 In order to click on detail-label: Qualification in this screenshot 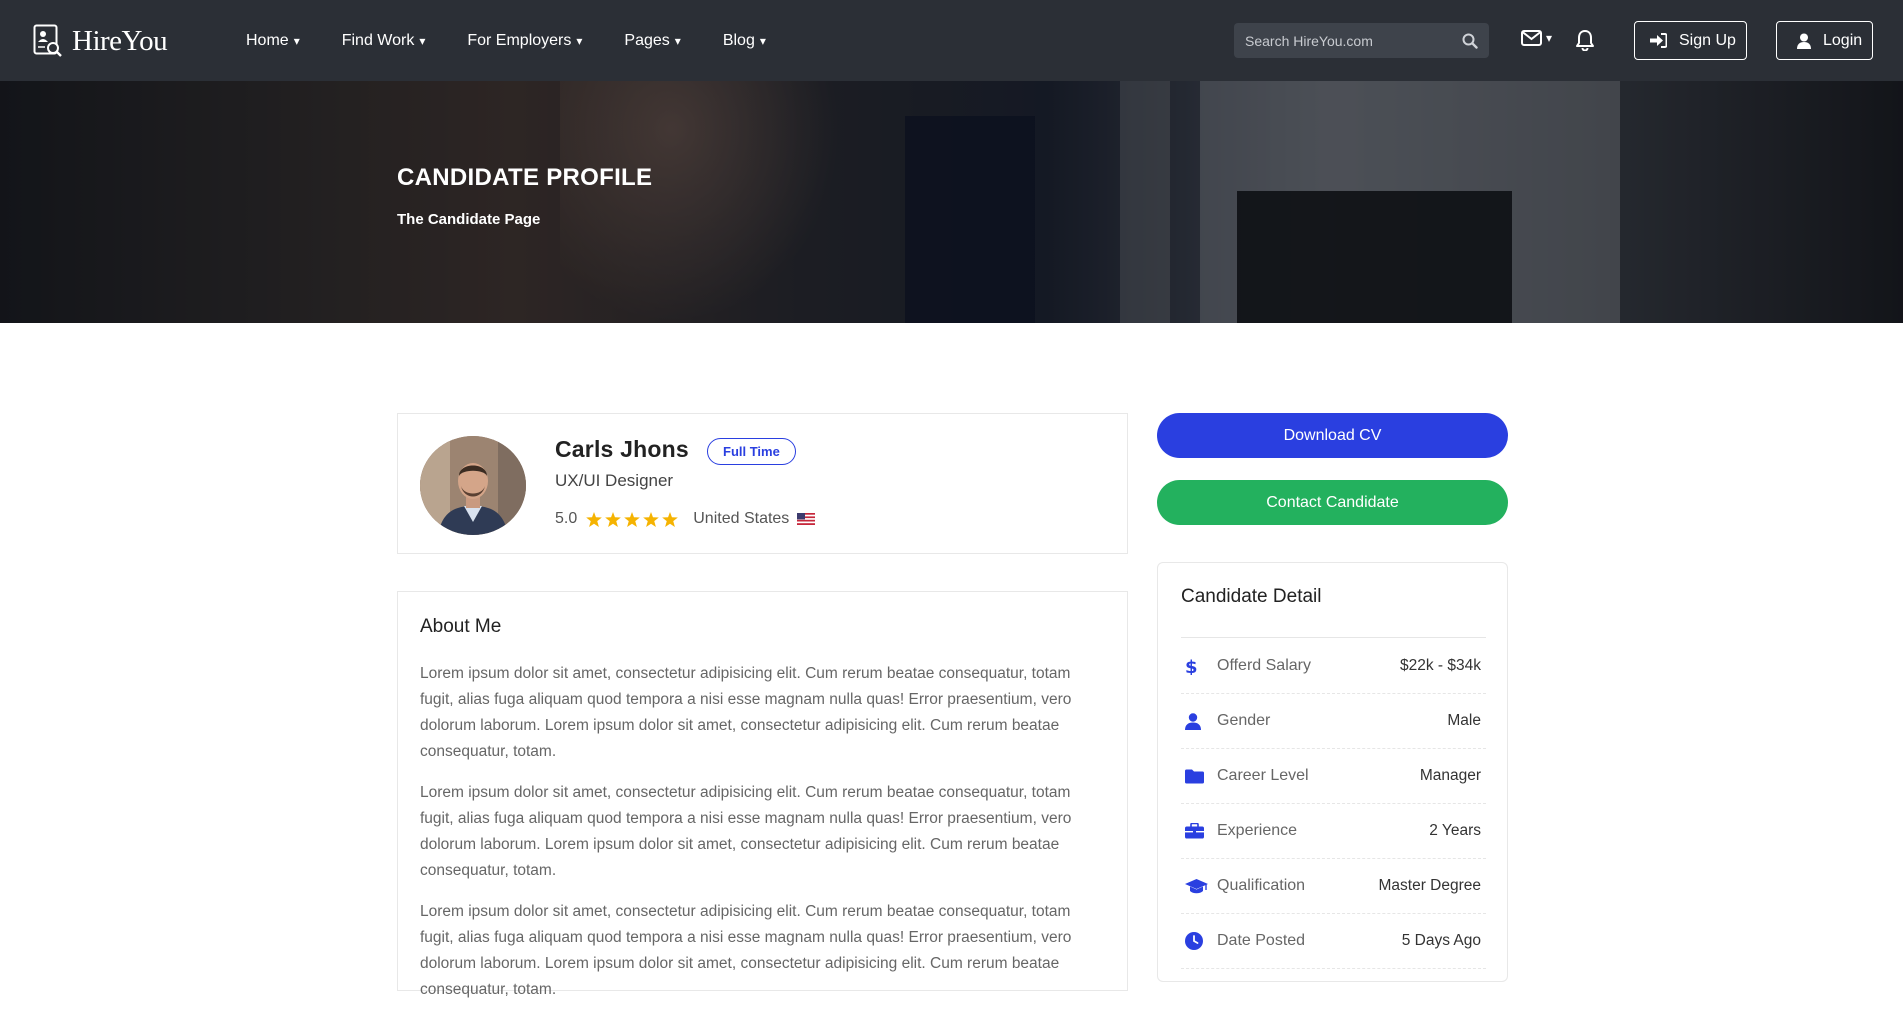, I will do `click(1261, 885)`.